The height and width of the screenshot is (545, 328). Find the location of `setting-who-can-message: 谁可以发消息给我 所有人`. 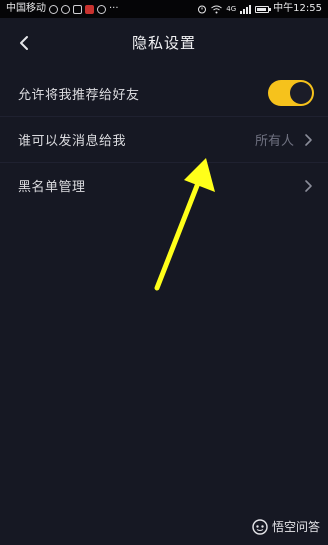

setting-who-can-message: 谁可以发消息给我 所有人 is located at coordinates (164, 139).